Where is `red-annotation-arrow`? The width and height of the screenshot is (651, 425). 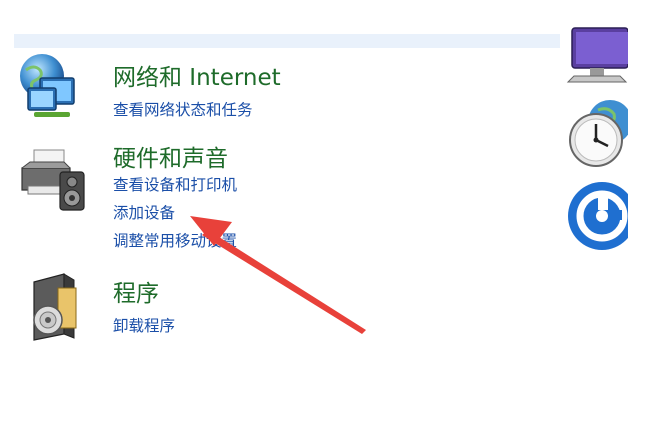
red-annotation-arrow is located at coordinates (278, 275).